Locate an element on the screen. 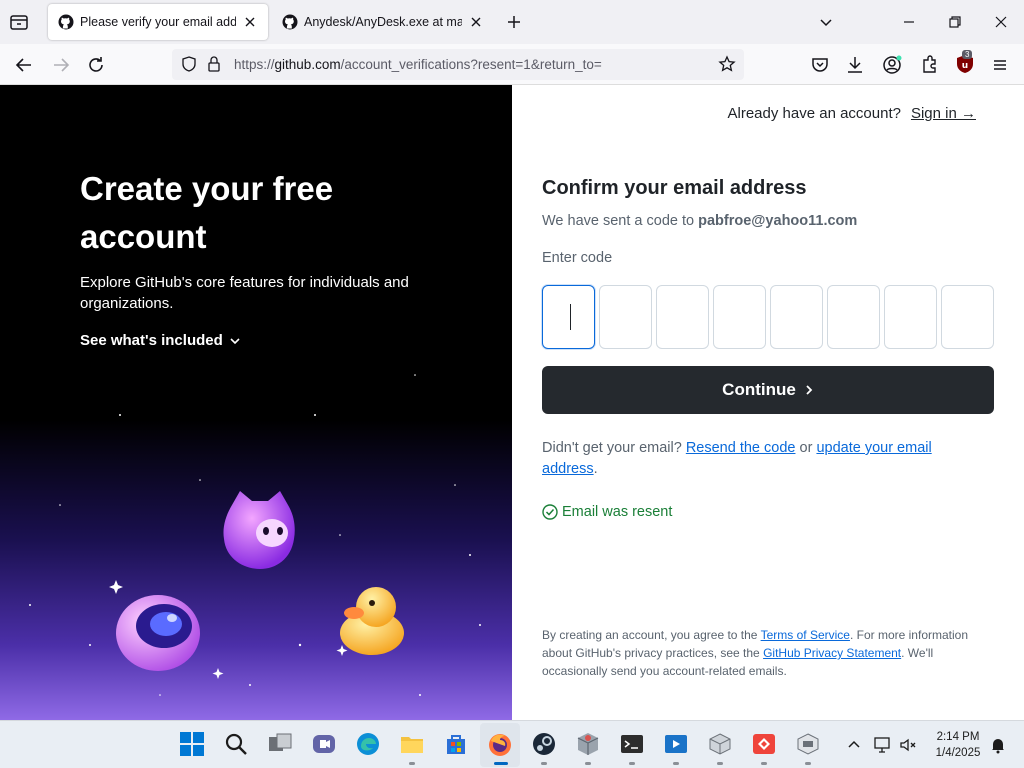  search-icon is located at coordinates (236, 744).